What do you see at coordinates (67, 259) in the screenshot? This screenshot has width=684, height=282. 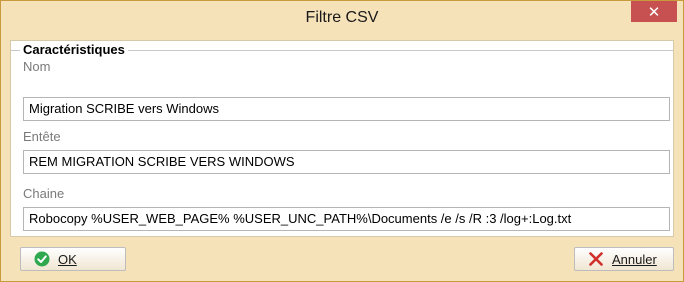 I see `ok-button-label: OK` at bounding box center [67, 259].